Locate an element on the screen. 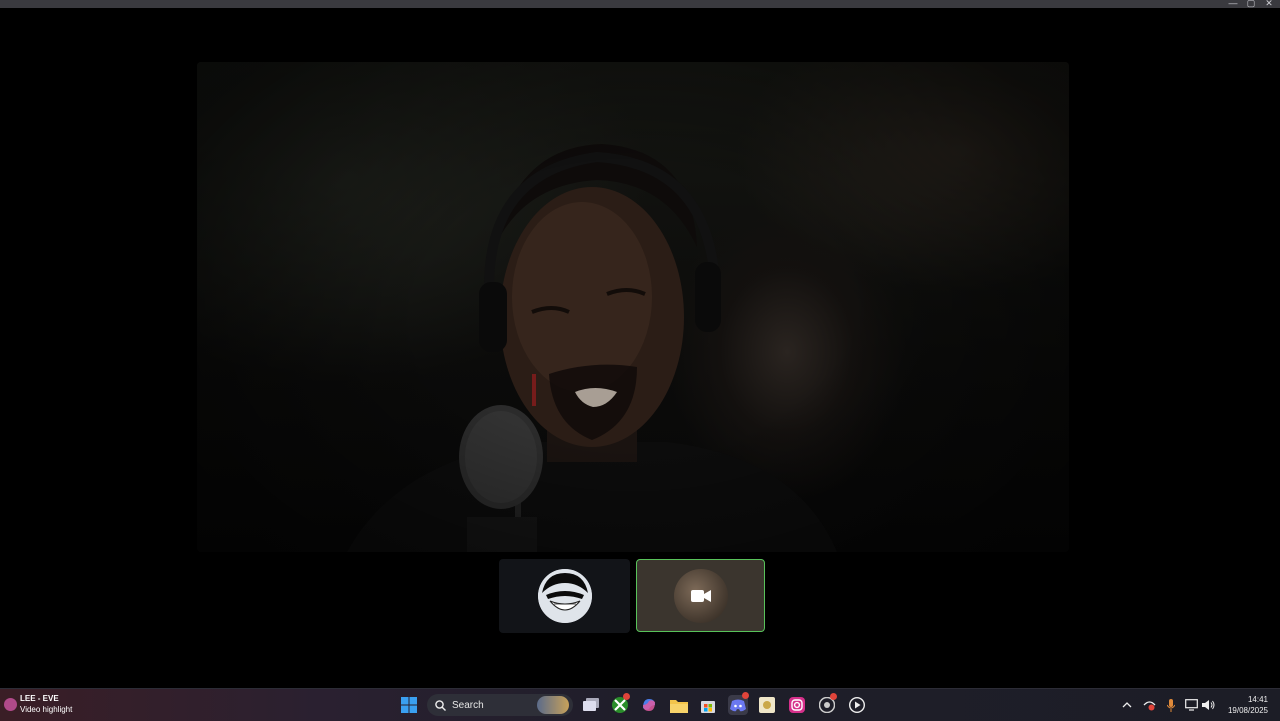 This screenshot has height=721, width=1280. tray-volume is located at coordinates (1208, 705).